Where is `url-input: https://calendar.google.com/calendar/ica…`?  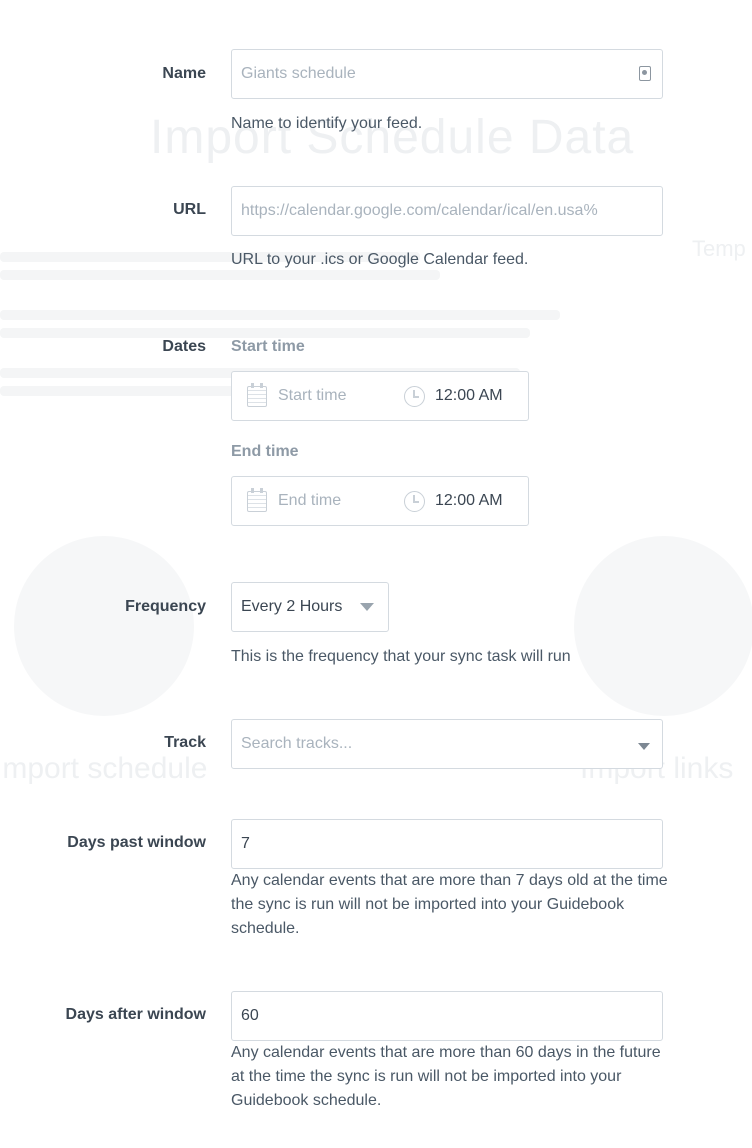 url-input: https://calendar.google.com/calendar/ica… is located at coordinates (447, 211).